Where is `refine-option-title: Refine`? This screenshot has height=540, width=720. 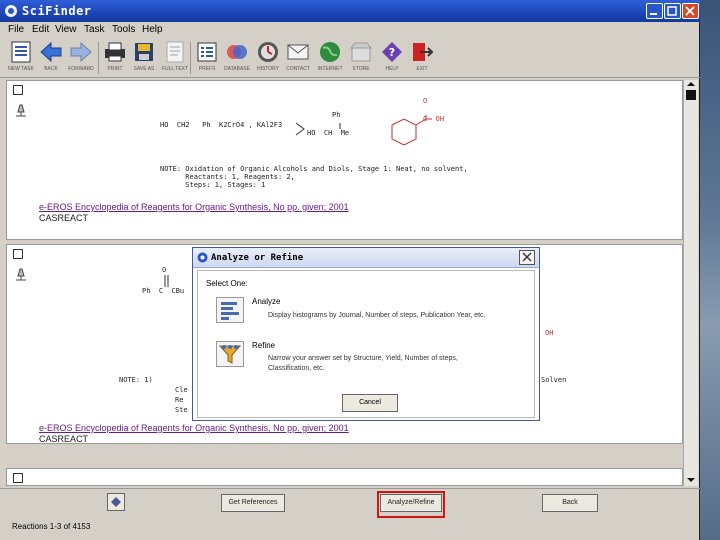
refine-option-title: Refine is located at coordinates (263, 345).